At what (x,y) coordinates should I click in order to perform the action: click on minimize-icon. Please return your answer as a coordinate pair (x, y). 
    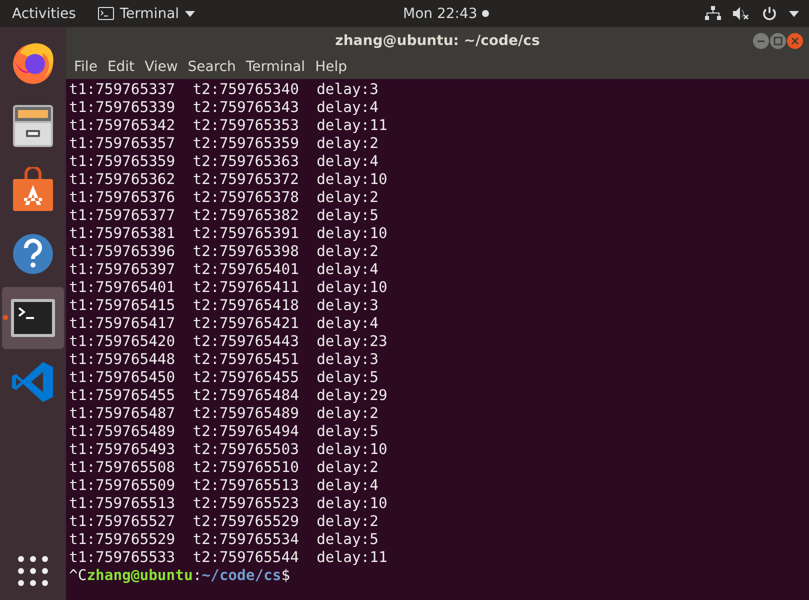
    Looking at the image, I should click on (761, 41).